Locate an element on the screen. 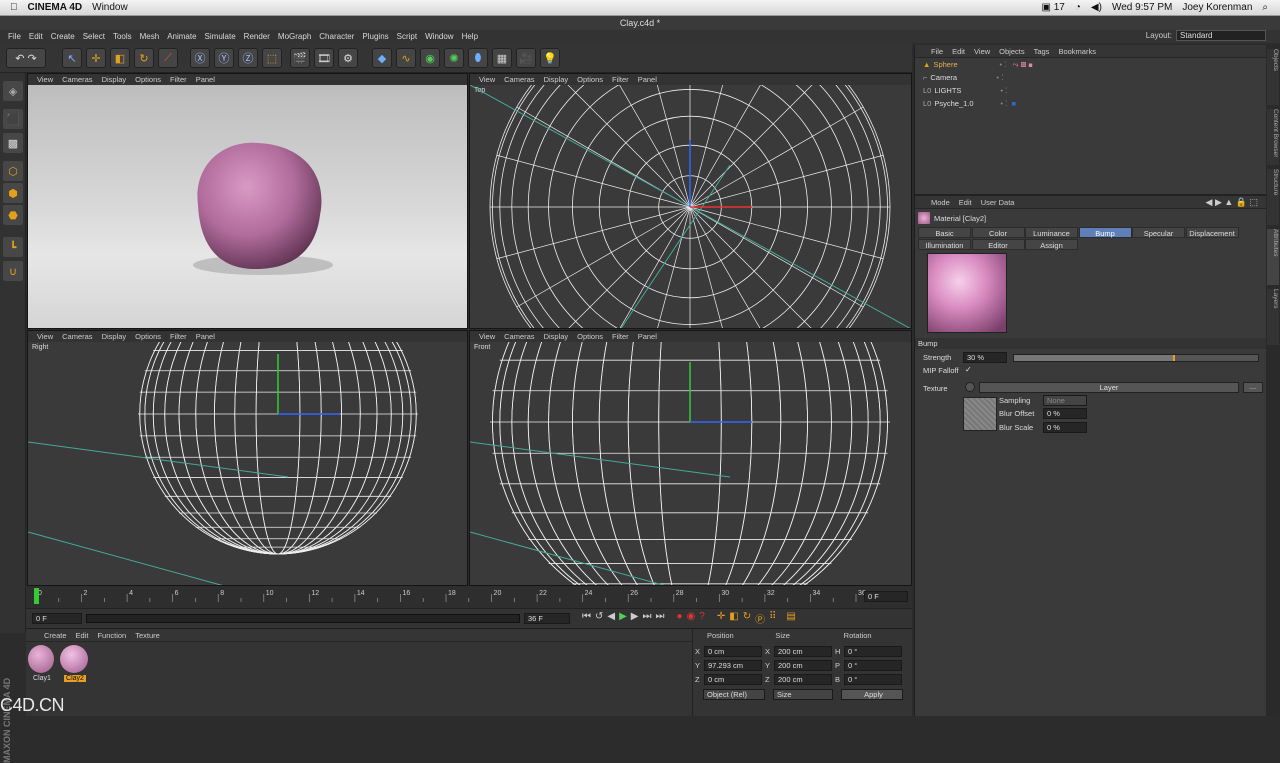 Image resolution: width=1280 pixels, height=763 pixels. menu-simulate: Simulate is located at coordinates (220, 36).